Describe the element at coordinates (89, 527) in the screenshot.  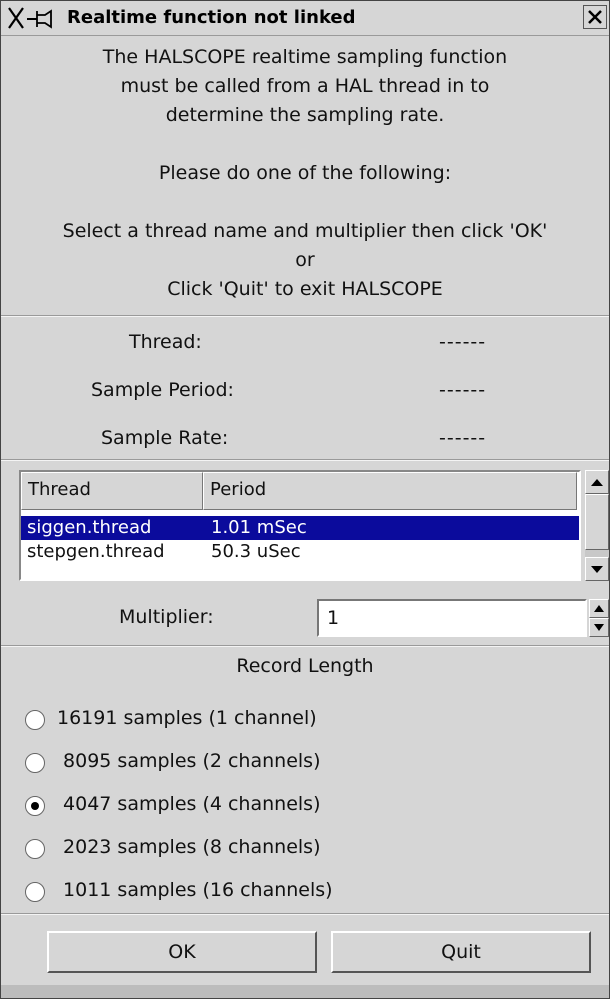
I see `thread-name-cell: siggen.thread` at that location.